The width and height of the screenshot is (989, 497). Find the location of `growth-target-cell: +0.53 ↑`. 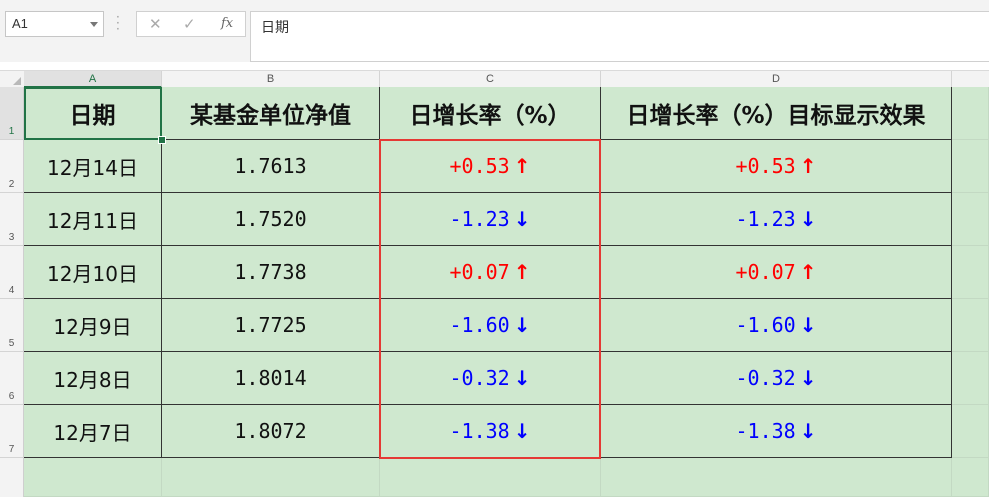

growth-target-cell: +0.53 ↑ is located at coordinates (776, 166).